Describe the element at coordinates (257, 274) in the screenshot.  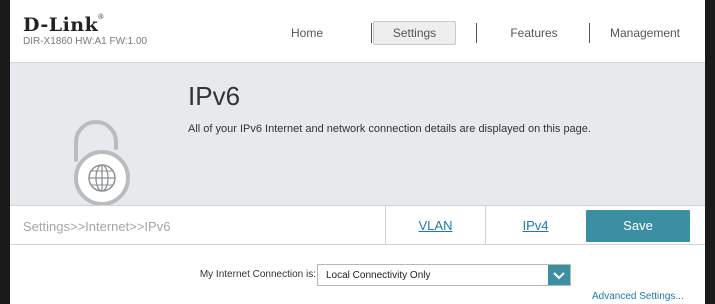
I see `connection-type-label: My Internet Connection is:` at that location.